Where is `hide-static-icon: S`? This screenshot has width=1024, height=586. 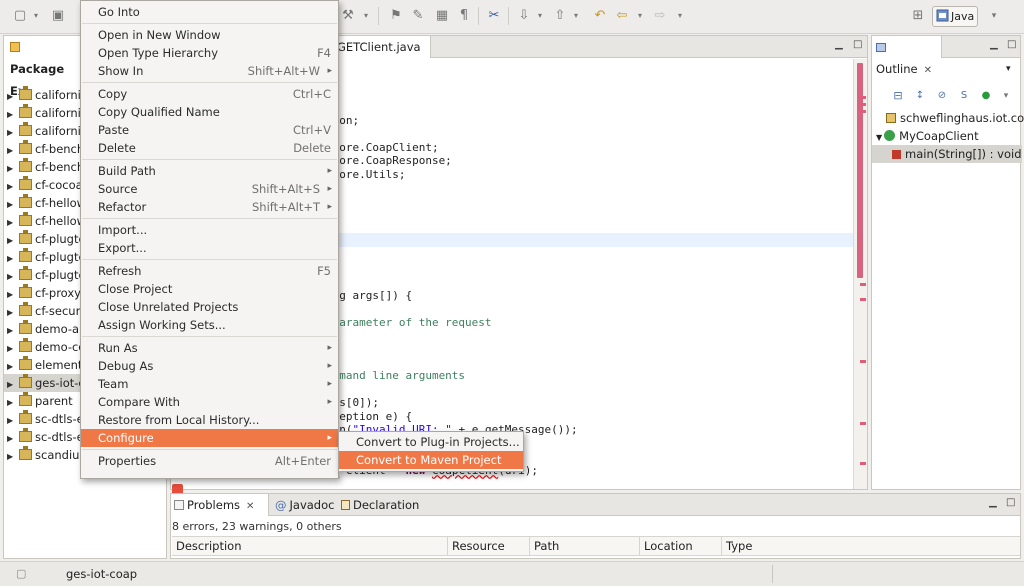 hide-static-icon: S is located at coordinates (964, 96).